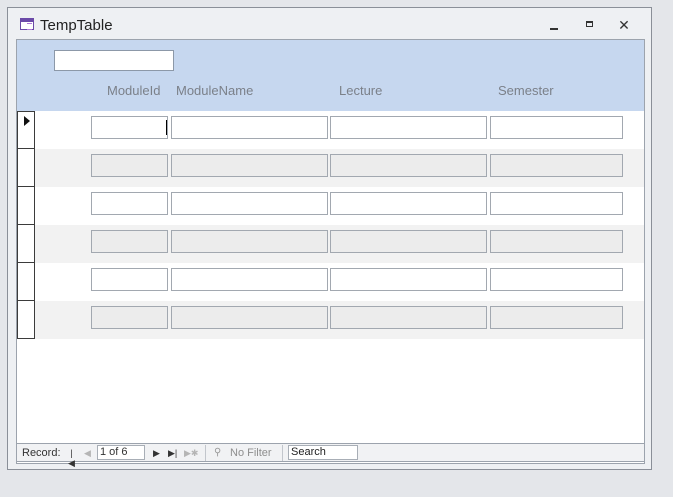 This screenshot has height=497, width=673. I want to click on window-title: TempTable, so click(76, 25).